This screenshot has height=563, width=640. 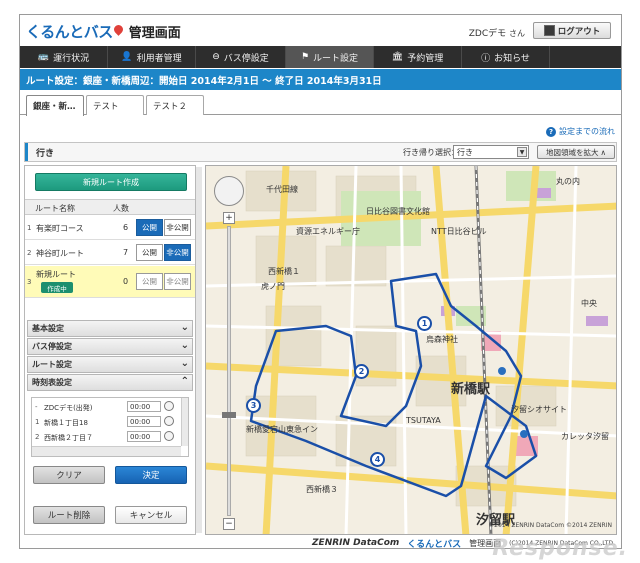 What do you see at coordinates (423, 420) in the screenshot?
I see `map-label: TSUTAYA` at bounding box center [423, 420].